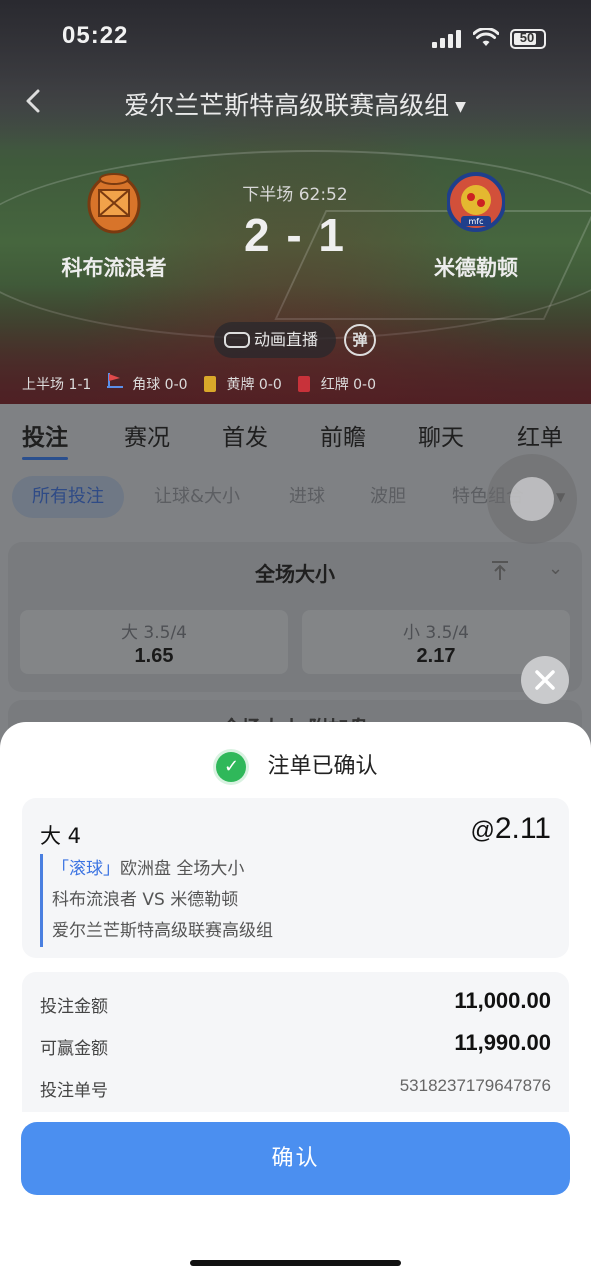  Describe the element at coordinates (476, 268) in the screenshot. I see `away-team-name: 米德勒顿` at that location.